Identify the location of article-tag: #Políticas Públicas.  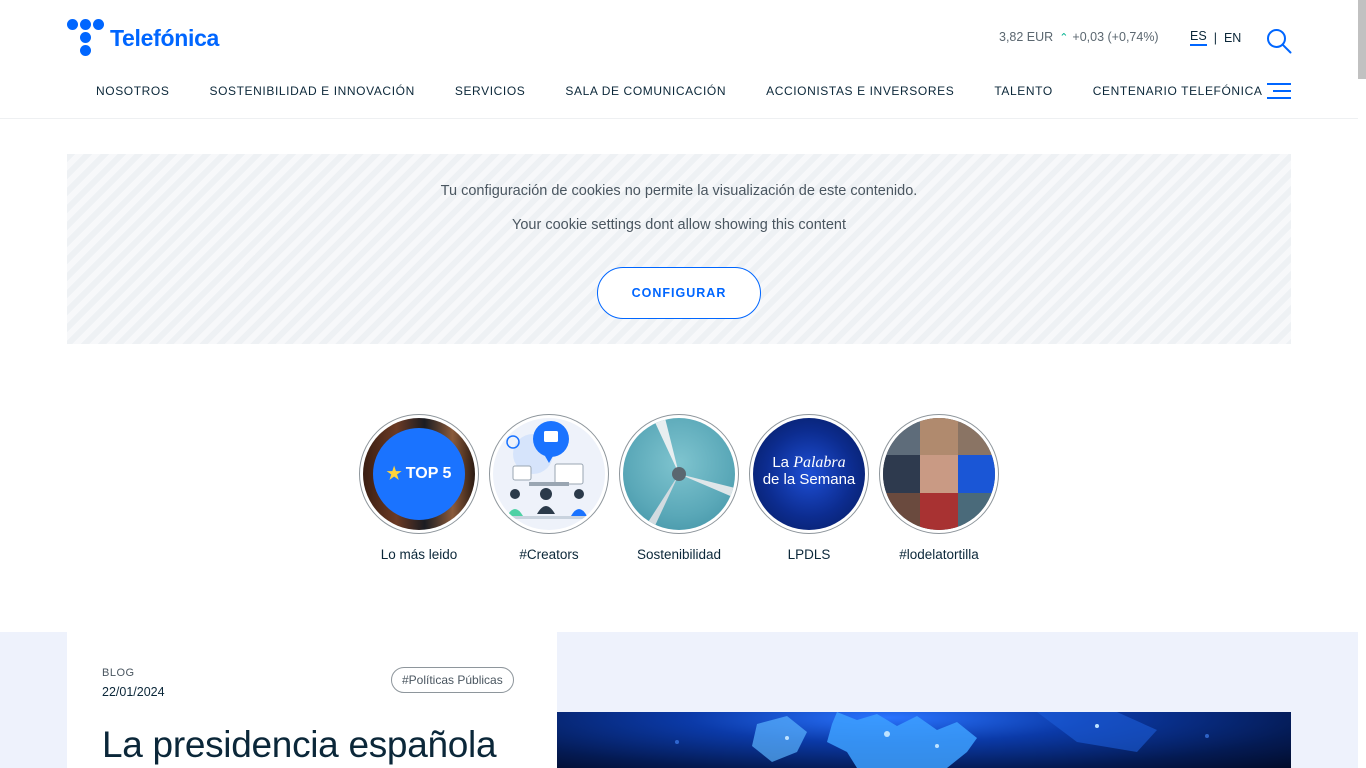
(452, 680).